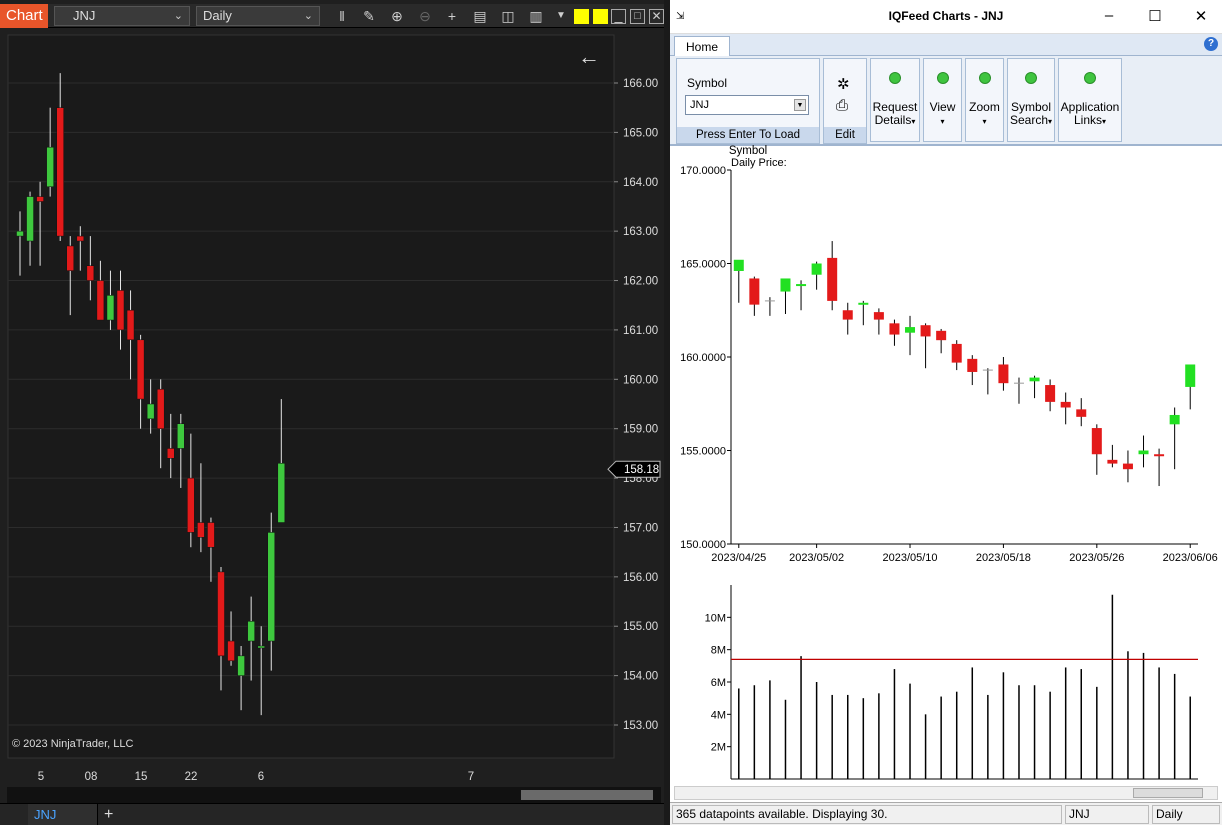 The width and height of the screenshot is (1222, 825). What do you see at coordinates (715, 618) in the screenshot?
I see `vol-y-tick-label: 10M` at bounding box center [715, 618].